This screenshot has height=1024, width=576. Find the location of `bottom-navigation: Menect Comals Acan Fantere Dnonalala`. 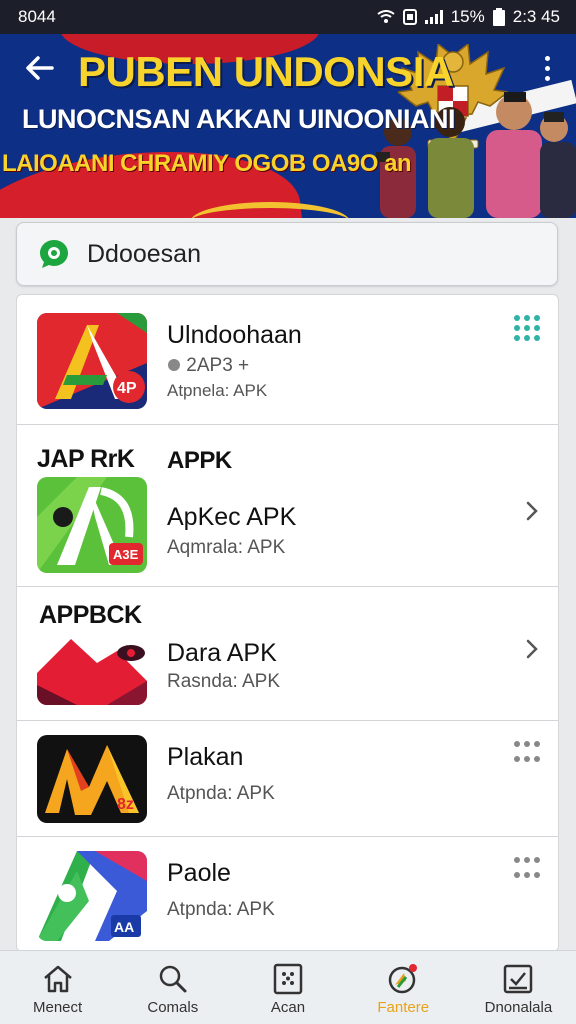

bottom-navigation: Menect Comals Acan Fantere Dnonalala is located at coordinates (288, 987).